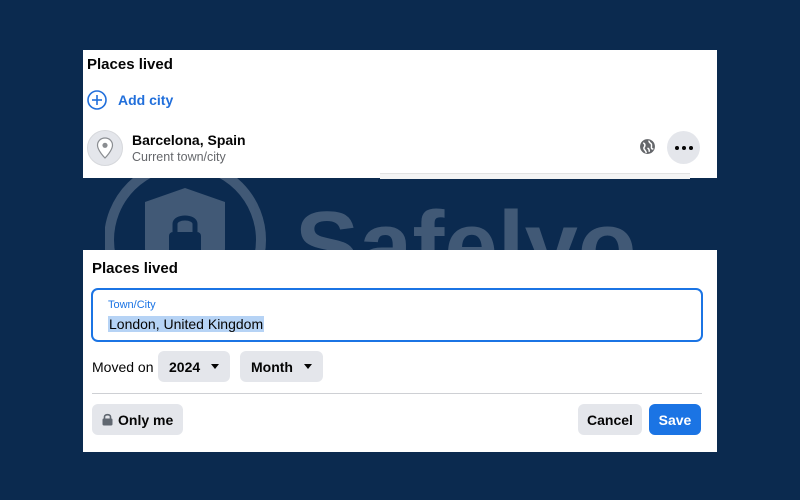  What do you see at coordinates (272, 366) in the screenshot?
I see `month-select-value: Month` at bounding box center [272, 366].